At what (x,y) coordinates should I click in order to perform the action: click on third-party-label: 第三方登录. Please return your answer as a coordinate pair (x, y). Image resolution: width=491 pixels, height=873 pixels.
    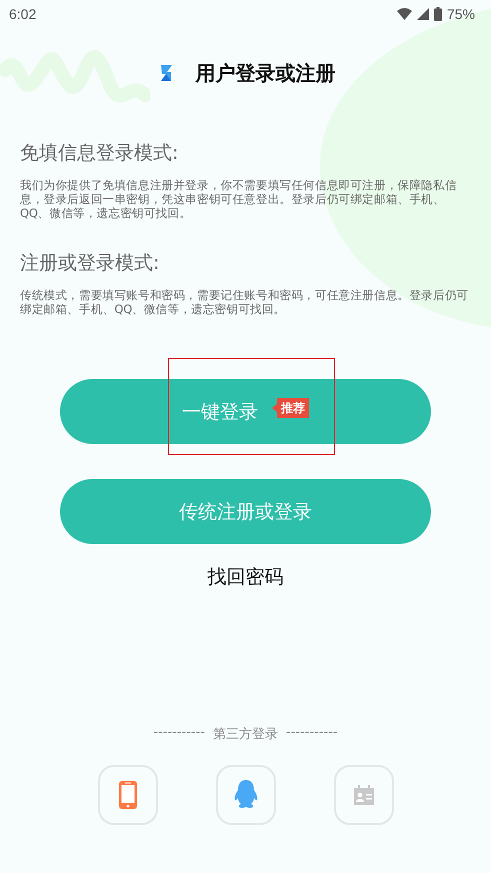
    Looking at the image, I should click on (245, 734).